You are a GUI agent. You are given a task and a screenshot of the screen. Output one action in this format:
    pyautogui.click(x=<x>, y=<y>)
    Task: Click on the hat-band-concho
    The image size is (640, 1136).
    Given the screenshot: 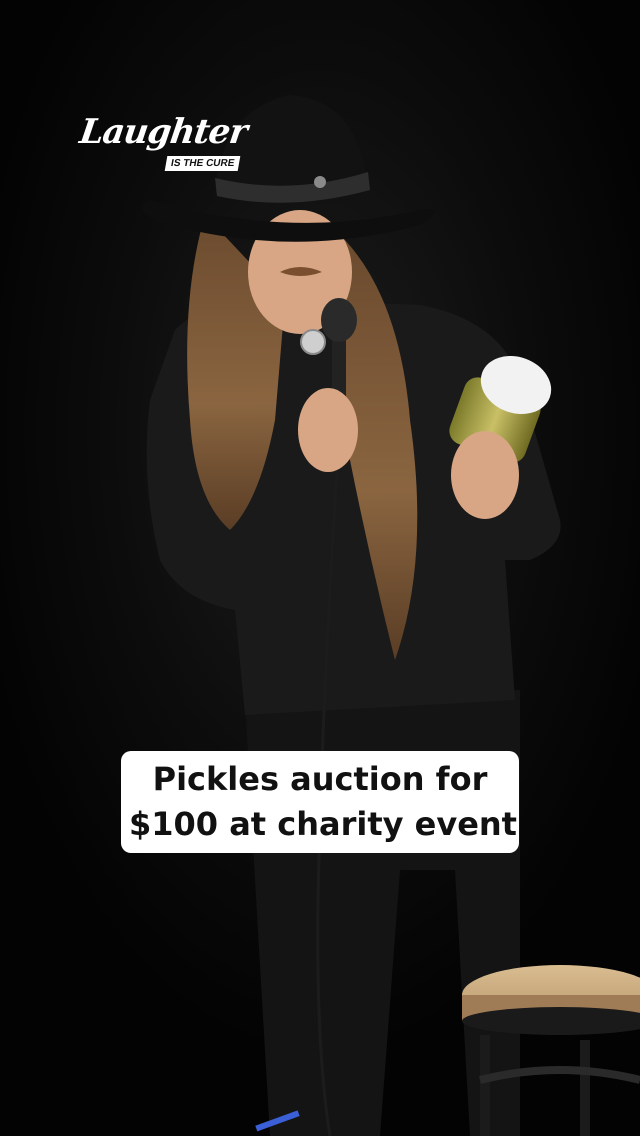 What is the action you would take?
    pyautogui.click(x=320, y=182)
    